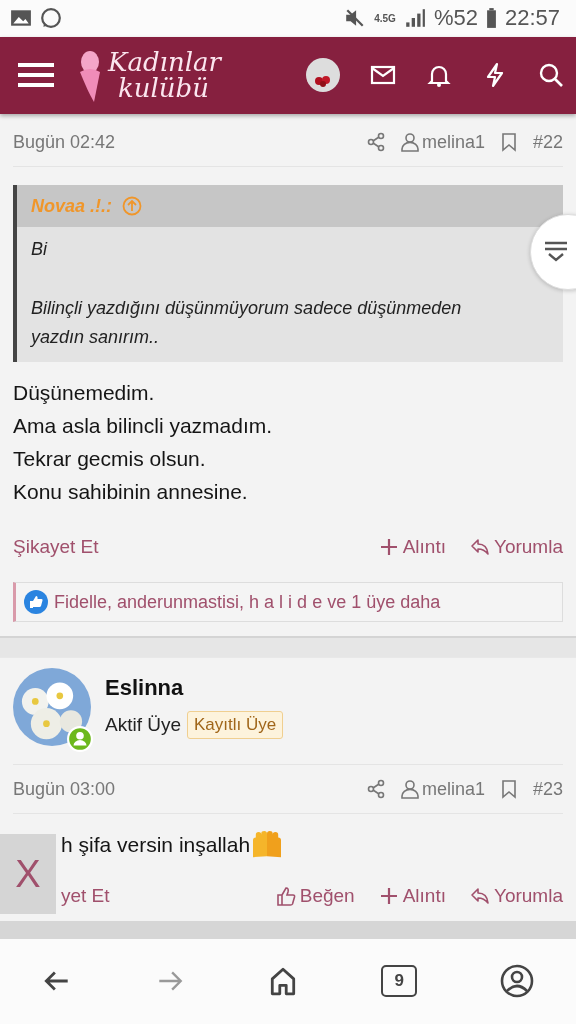  I want to click on signal-icon, so click(414, 18).